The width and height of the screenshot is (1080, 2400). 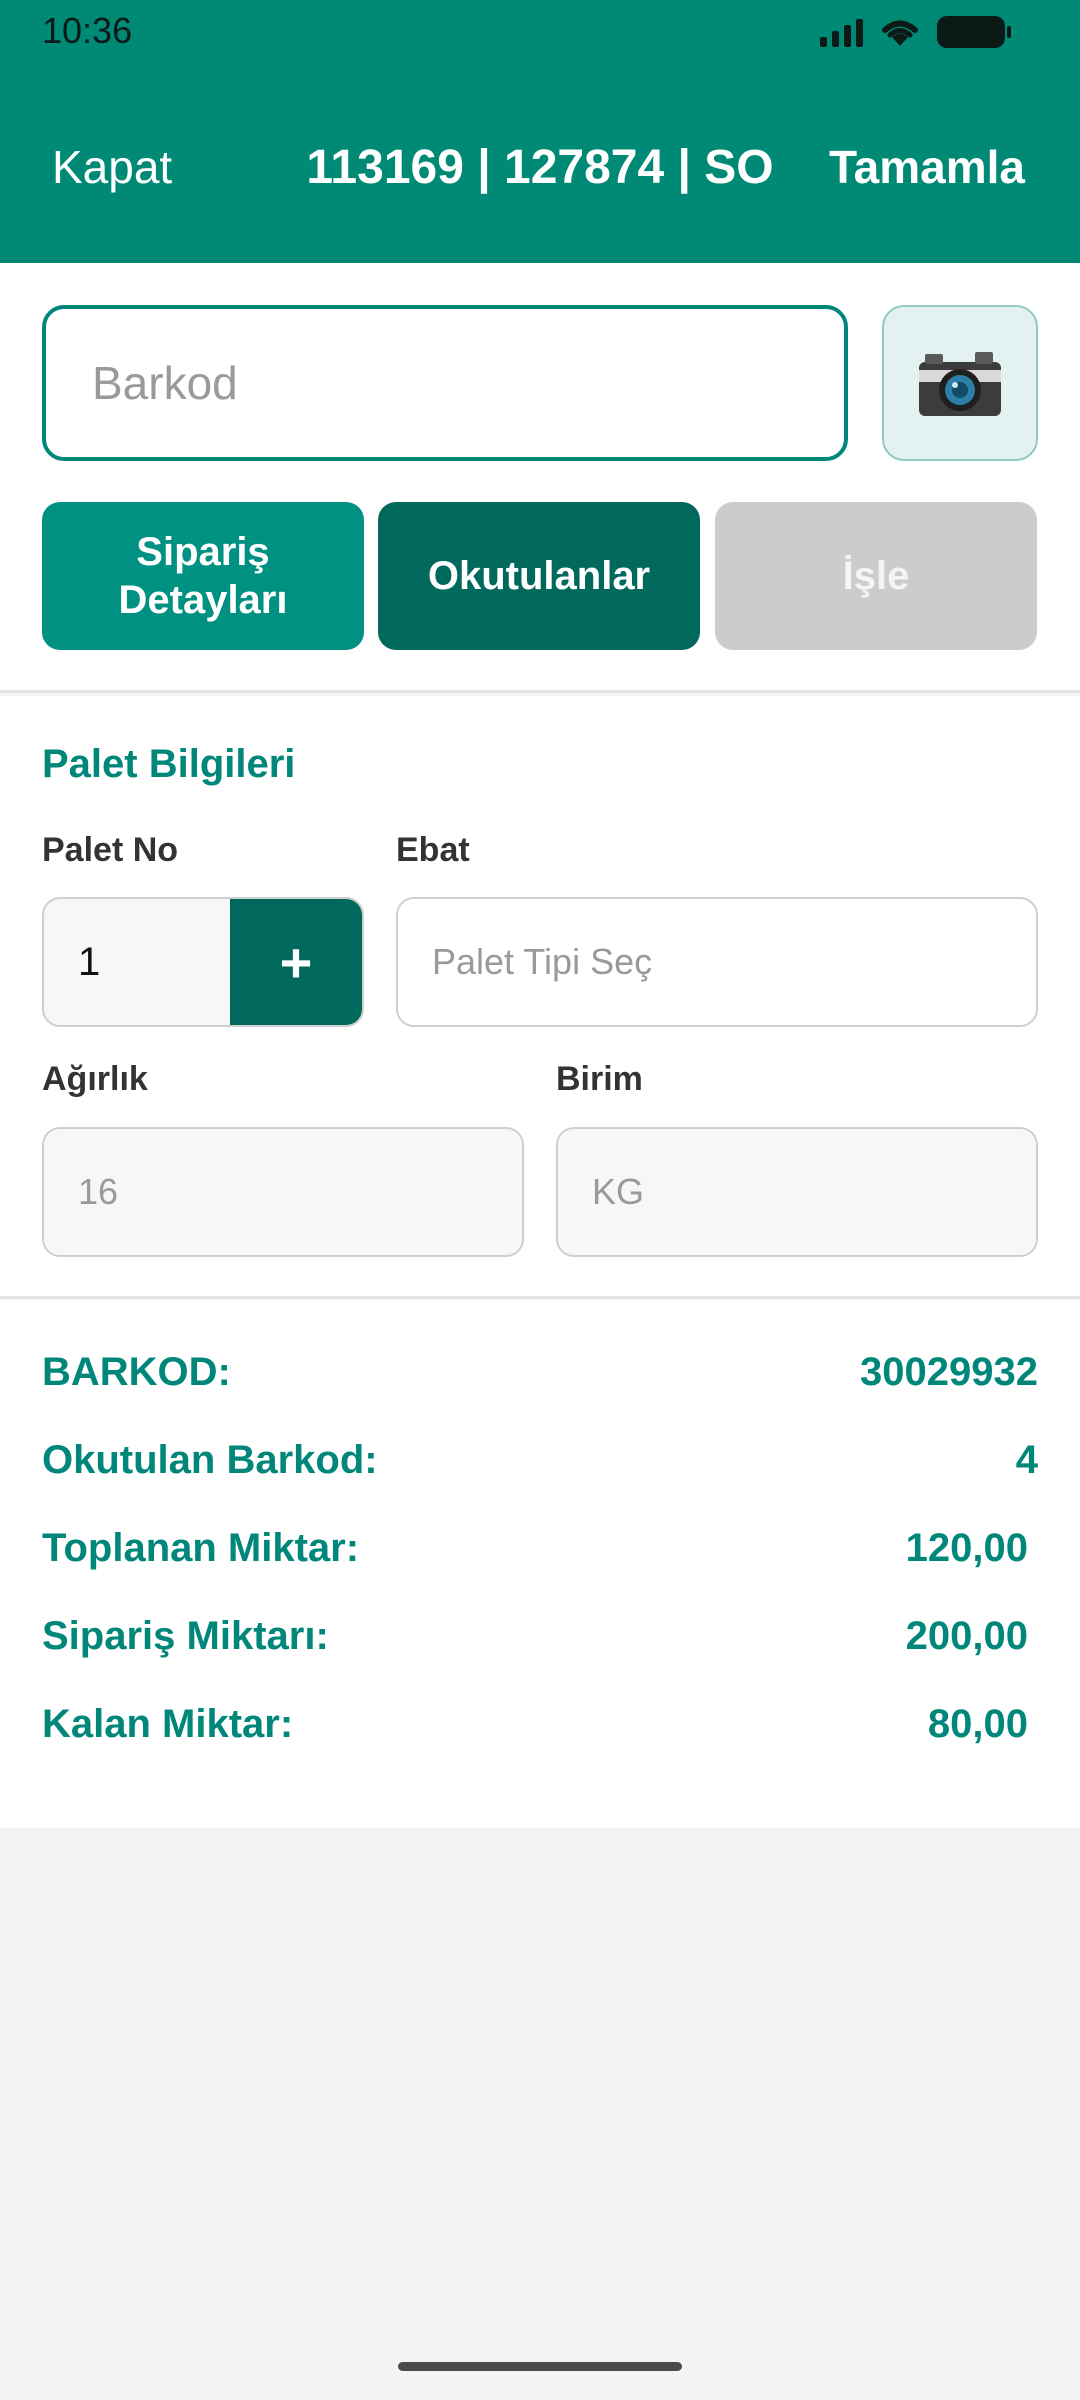 I want to click on camera-button, so click(x=960, y=383).